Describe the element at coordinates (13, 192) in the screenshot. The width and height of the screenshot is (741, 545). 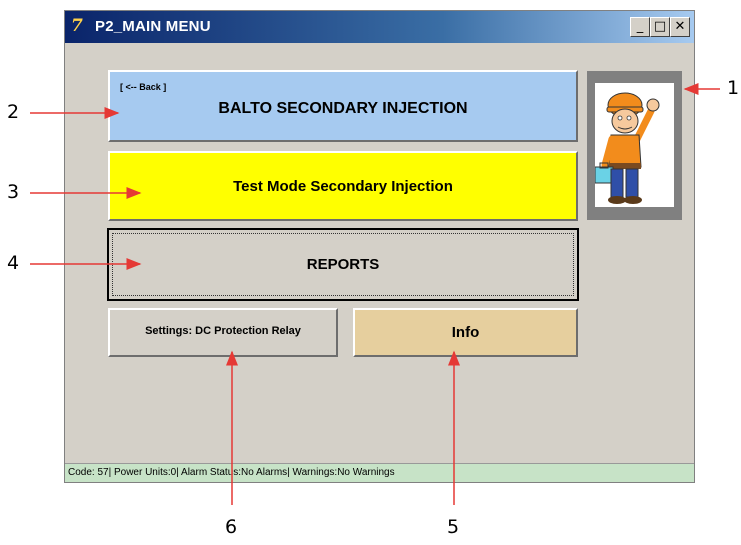
I see `callout-number-3: 3` at that location.